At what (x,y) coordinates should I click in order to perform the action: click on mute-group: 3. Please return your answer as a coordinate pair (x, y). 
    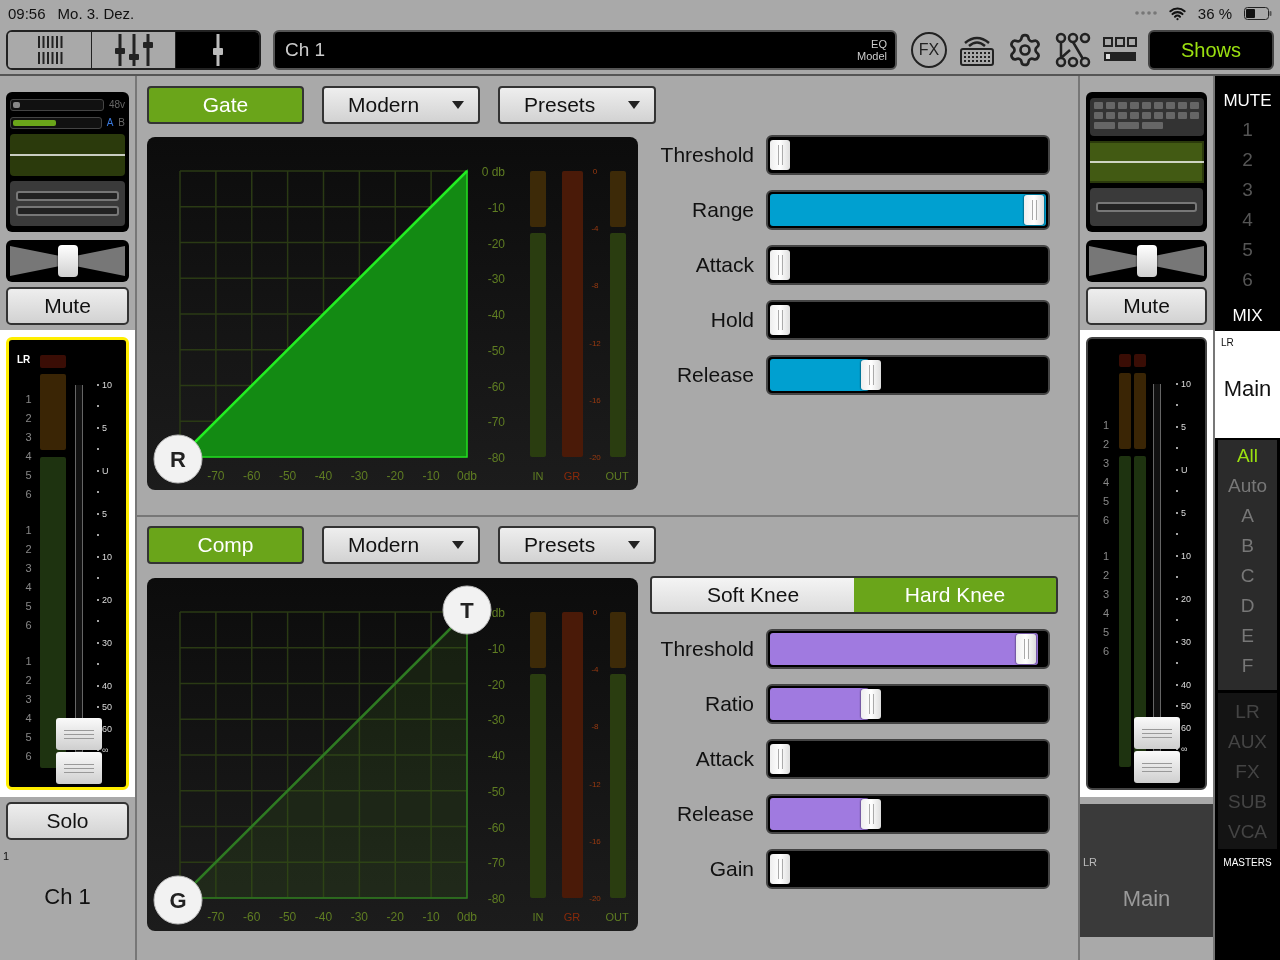
    Looking at the image, I should click on (1247, 190).